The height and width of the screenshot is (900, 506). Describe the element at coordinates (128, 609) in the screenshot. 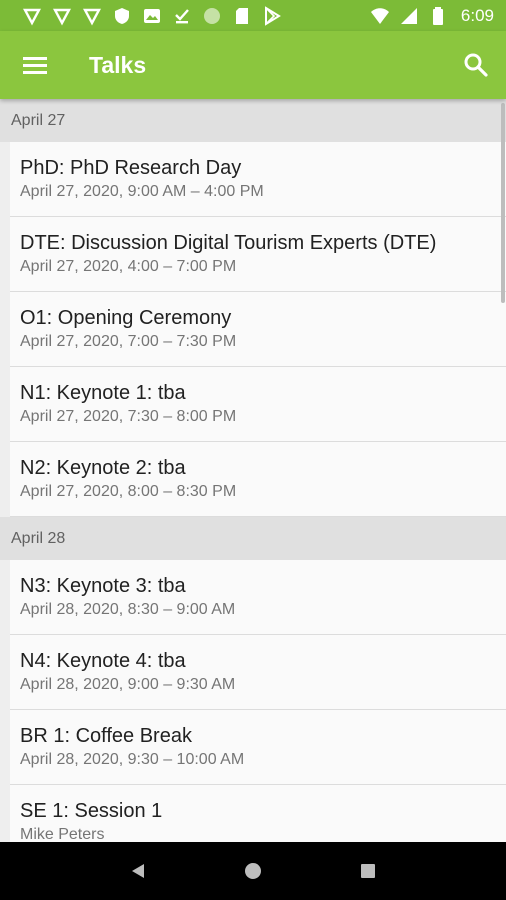

I see `talk-time: April 28, 2020, 8:30 – 9:00 AM` at that location.